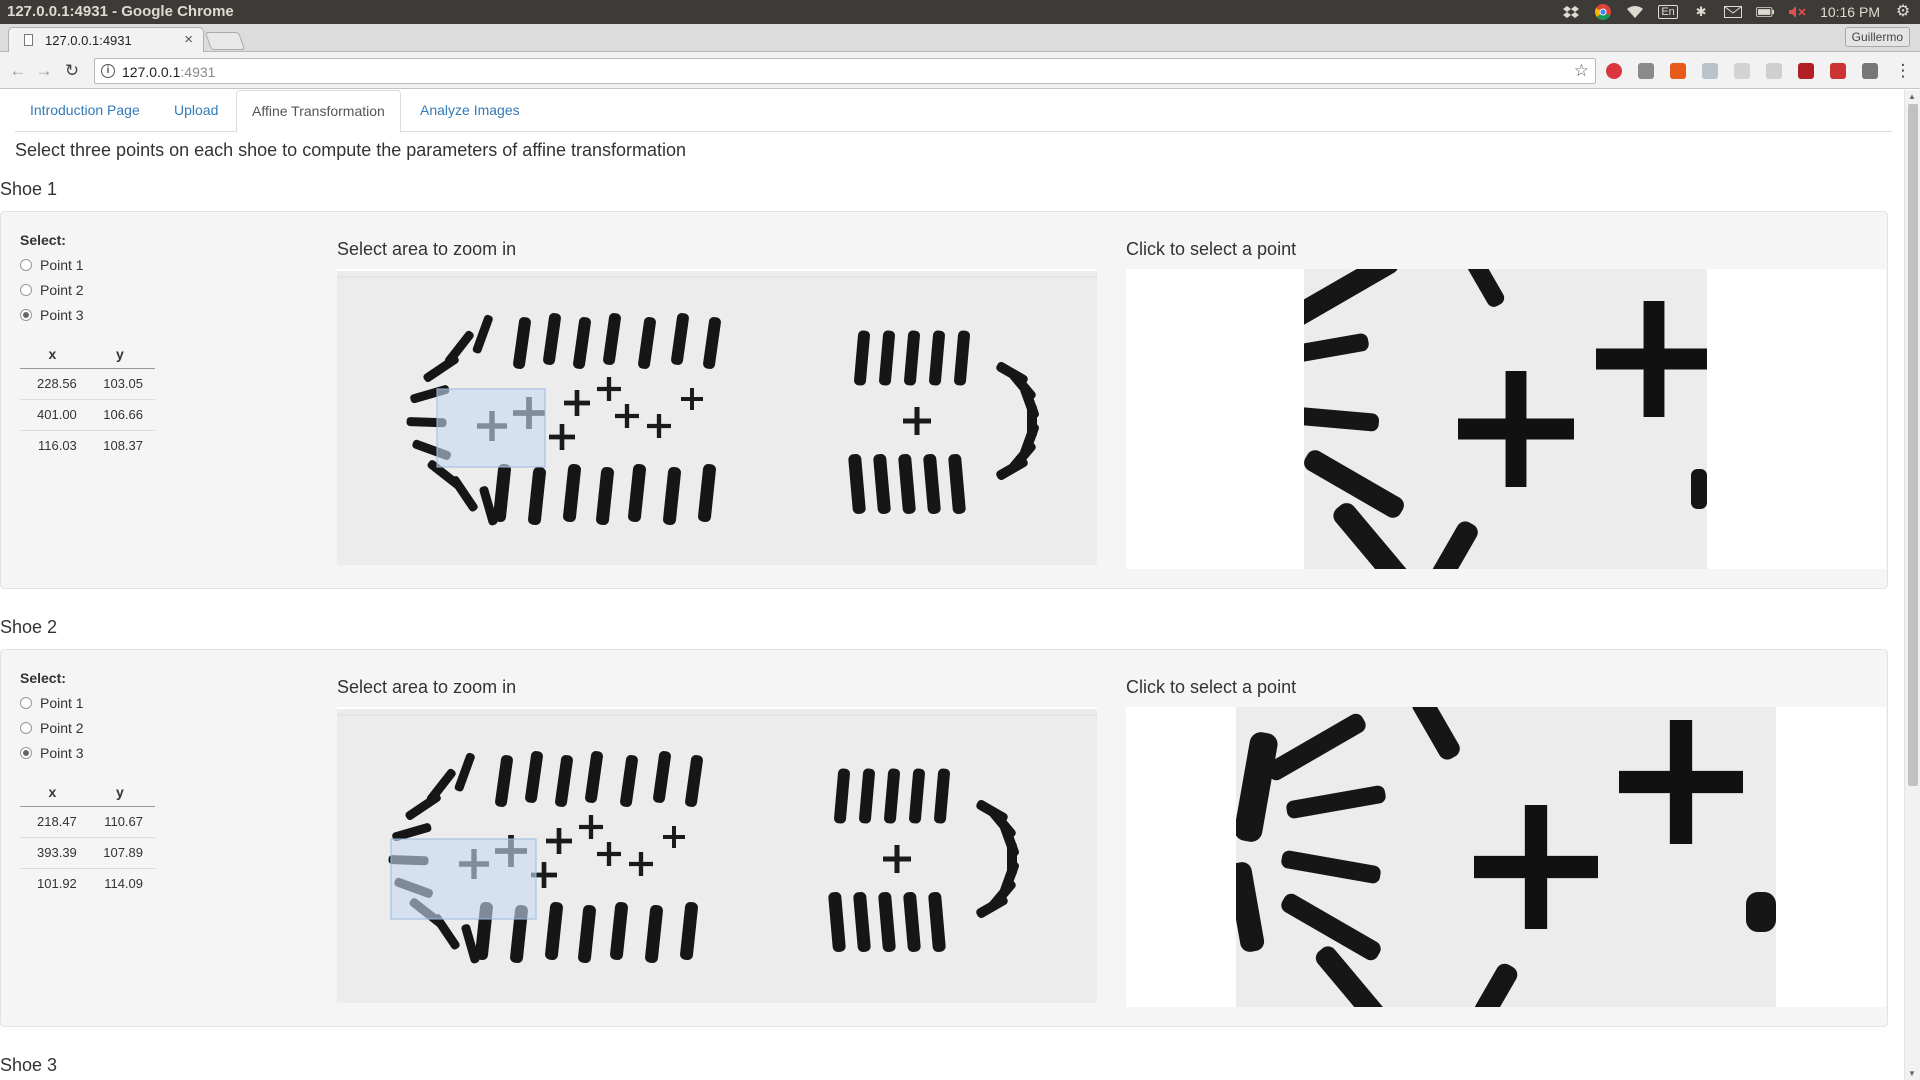 This screenshot has width=1920, height=1080. I want to click on table-row: 218.47 110.67, so click(87, 821).